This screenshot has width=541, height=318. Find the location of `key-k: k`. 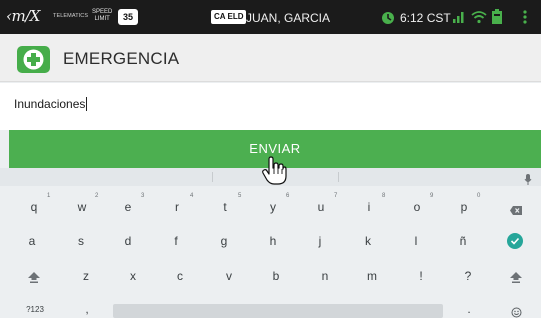

key-k: k is located at coordinates (368, 241).